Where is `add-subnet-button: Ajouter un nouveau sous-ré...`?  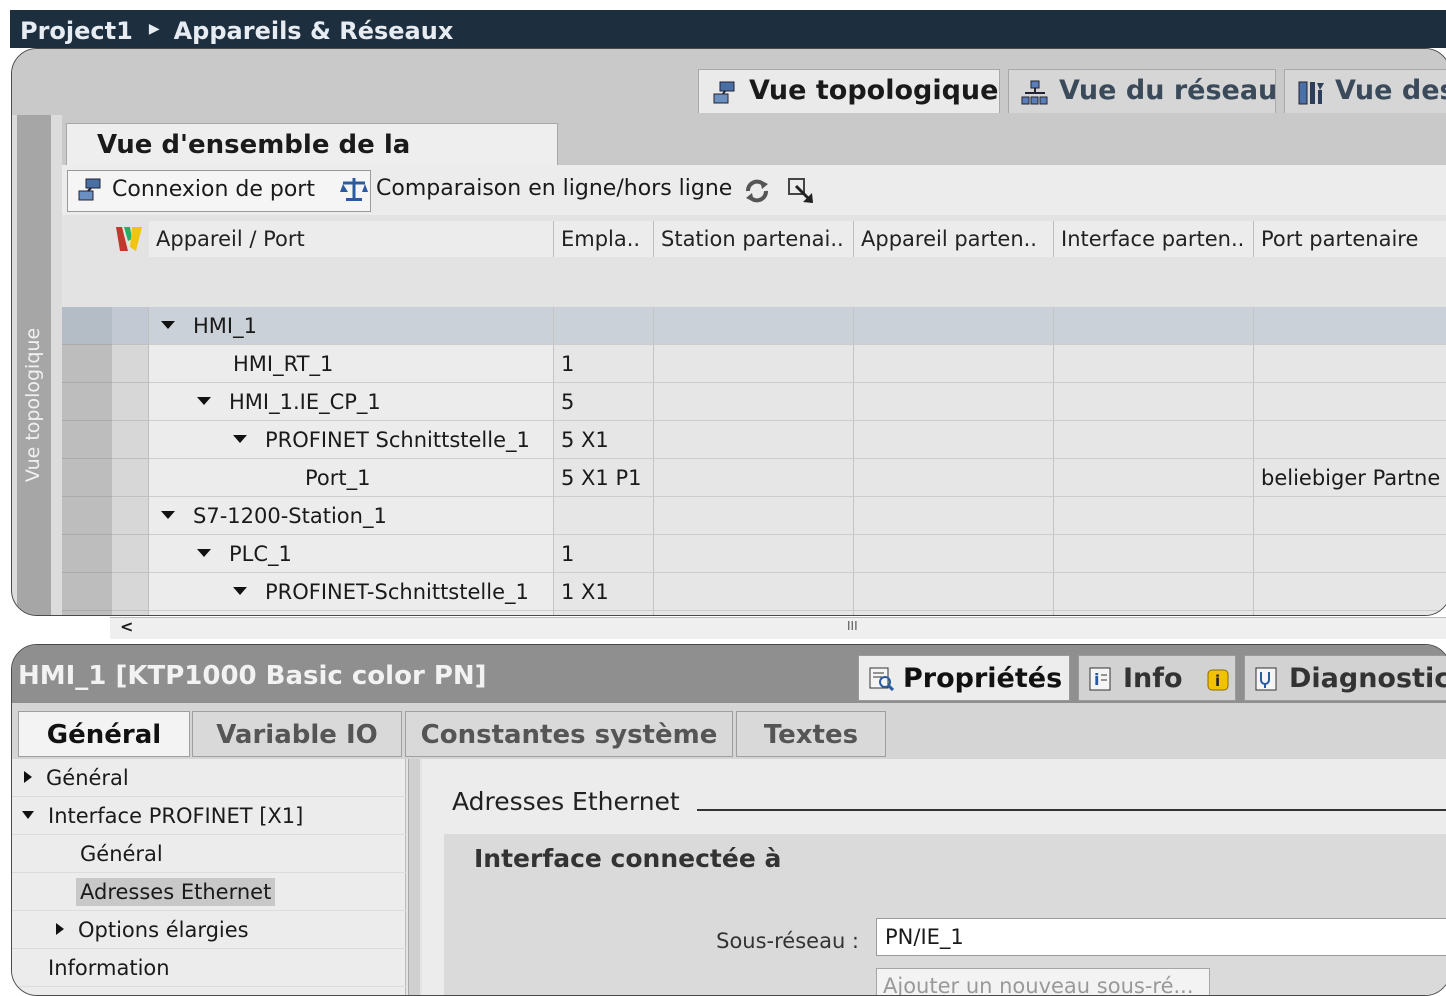
add-subnet-button: Ajouter un nouveau sous-ré... is located at coordinates (1043, 981).